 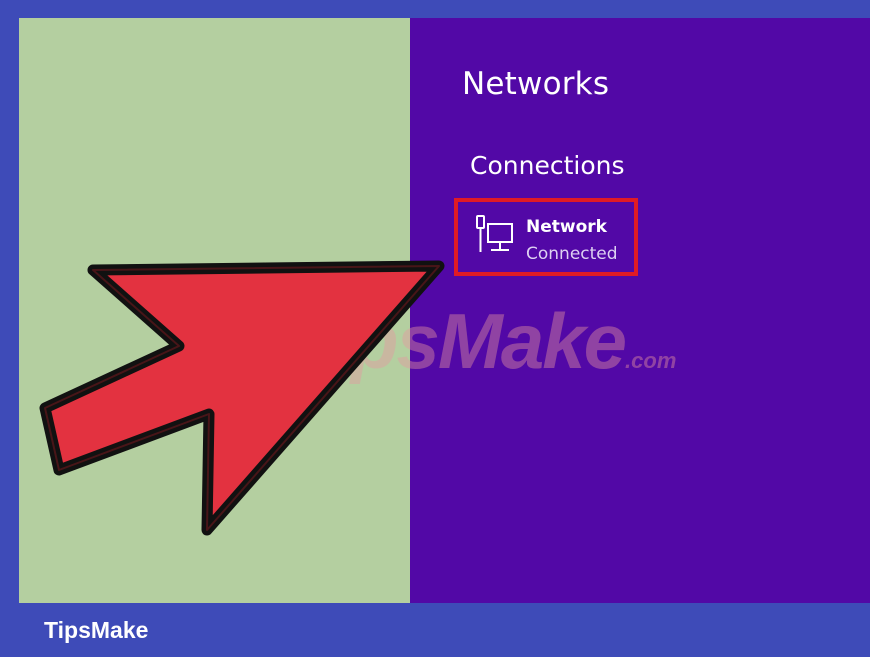 I want to click on connections-heading: Connections, so click(x=547, y=165).